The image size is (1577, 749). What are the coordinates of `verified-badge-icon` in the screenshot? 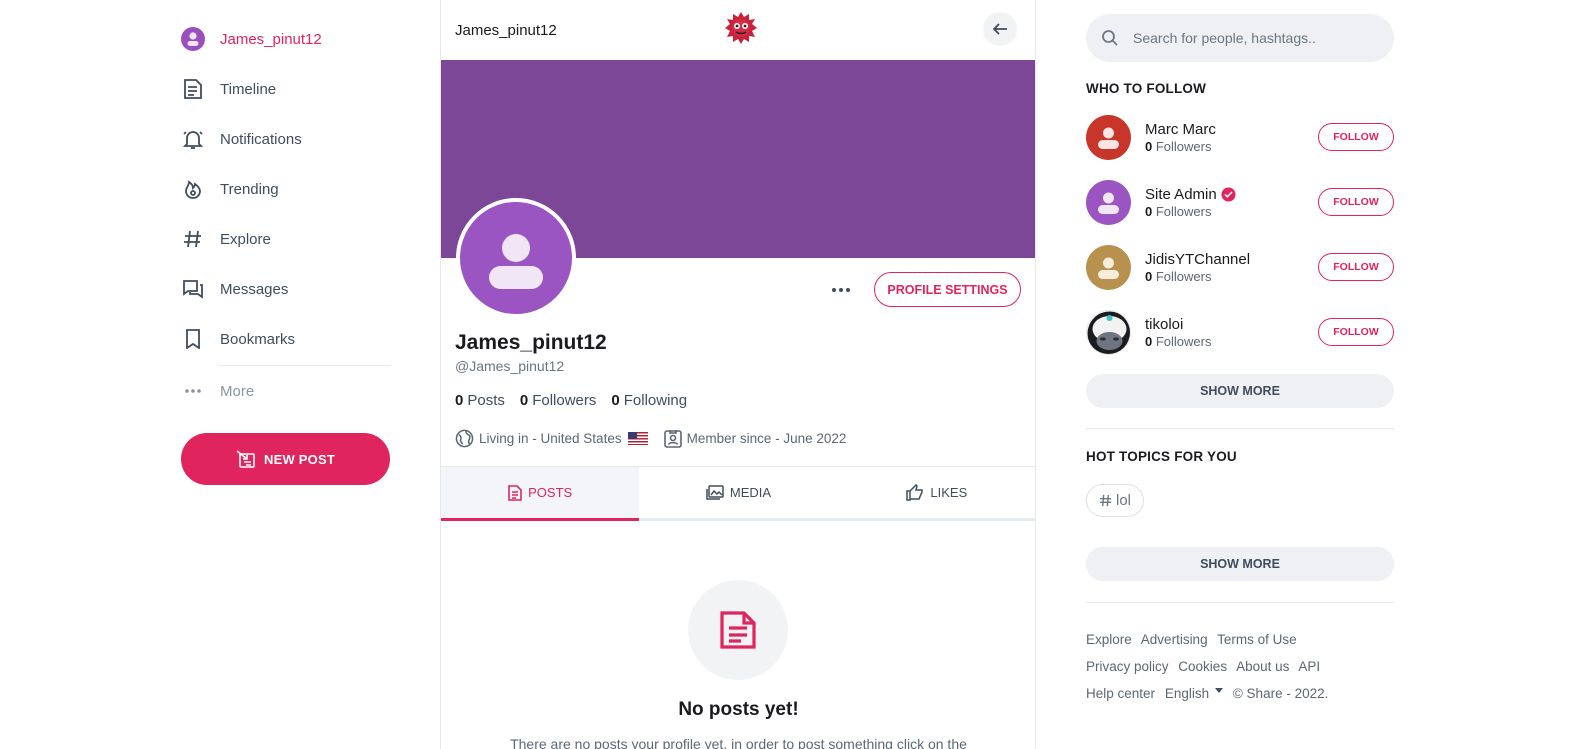 It's located at (1228, 194).